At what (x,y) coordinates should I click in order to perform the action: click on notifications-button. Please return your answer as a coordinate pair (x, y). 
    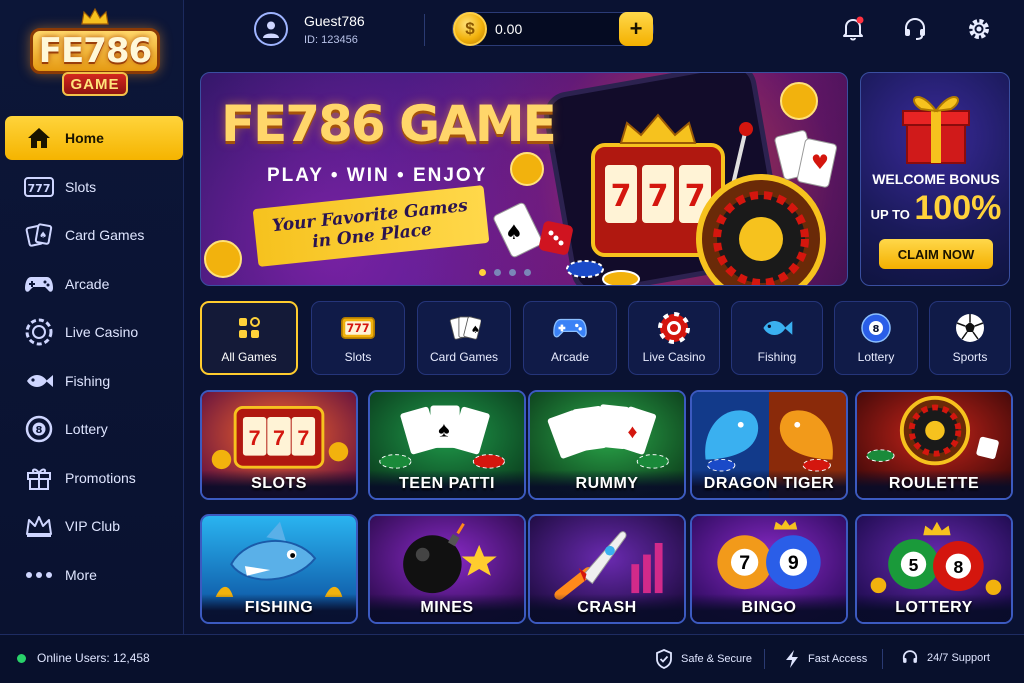
    Looking at the image, I should click on (853, 29).